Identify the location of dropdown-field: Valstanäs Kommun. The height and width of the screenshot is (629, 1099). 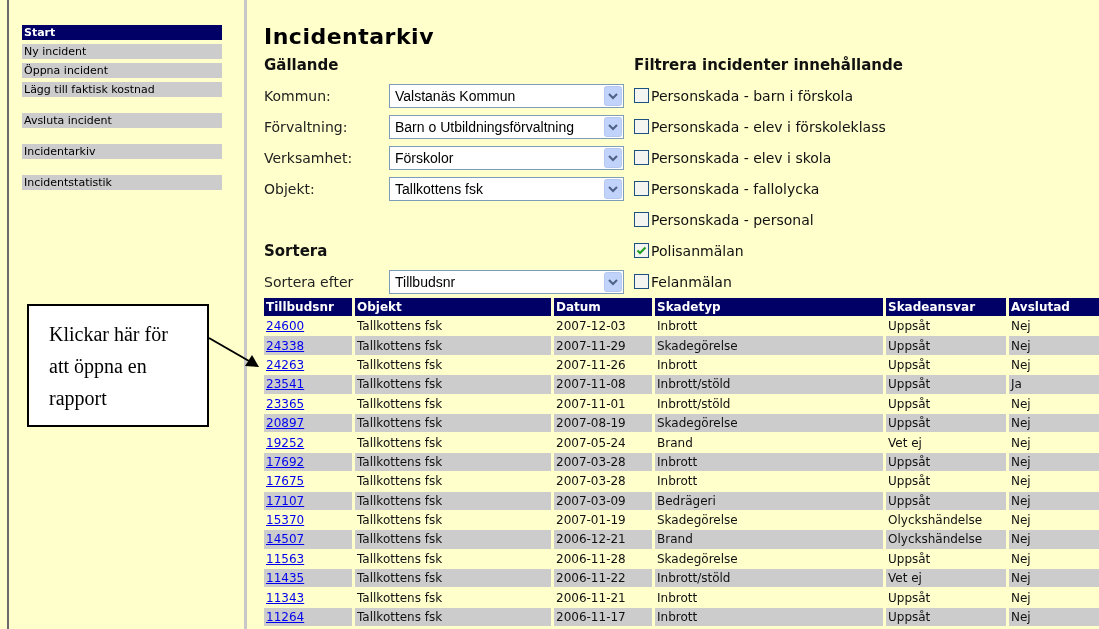
(506, 95).